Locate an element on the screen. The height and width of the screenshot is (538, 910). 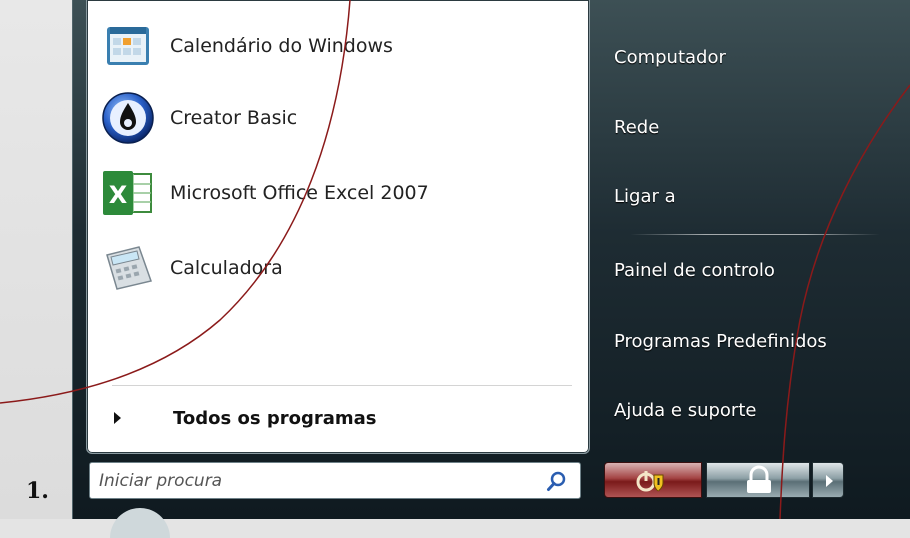
right-item-painel-de-controlo: Painel de controlo is located at coordinates (754, 270).